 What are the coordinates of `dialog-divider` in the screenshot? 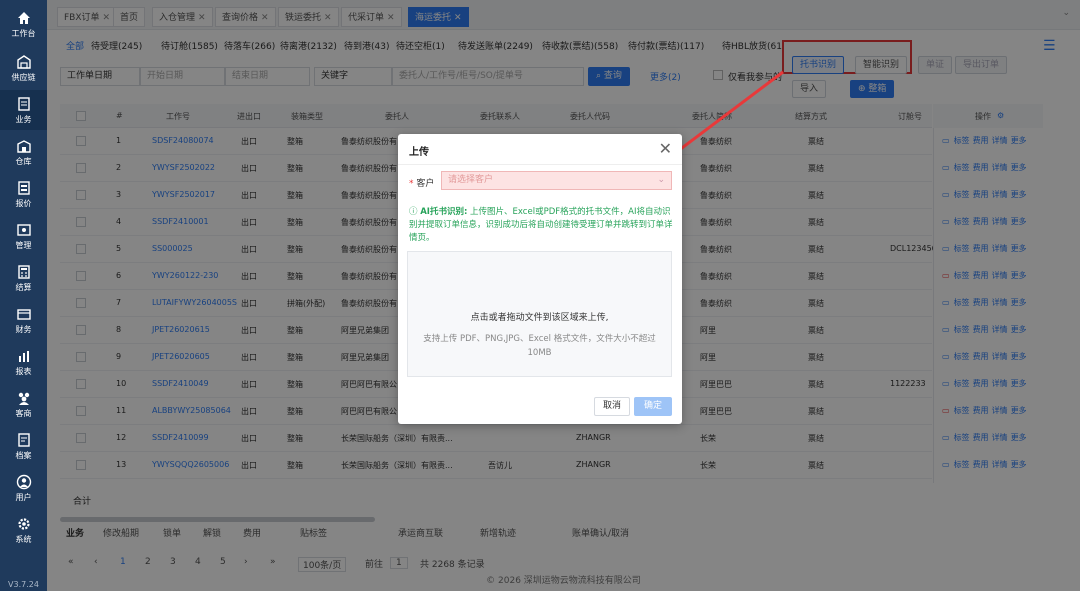 It's located at (540, 164).